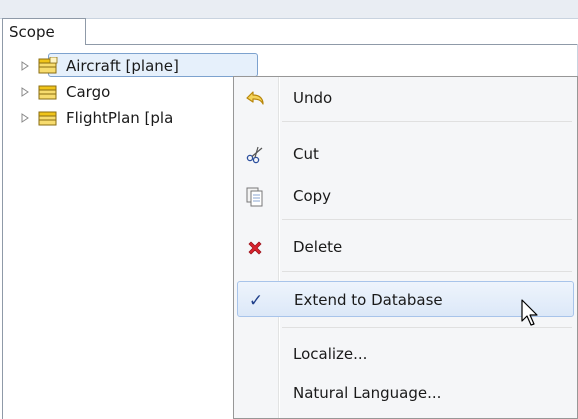  Describe the element at coordinates (256, 301) in the screenshot. I see `checkmark-icon: ✓` at that location.